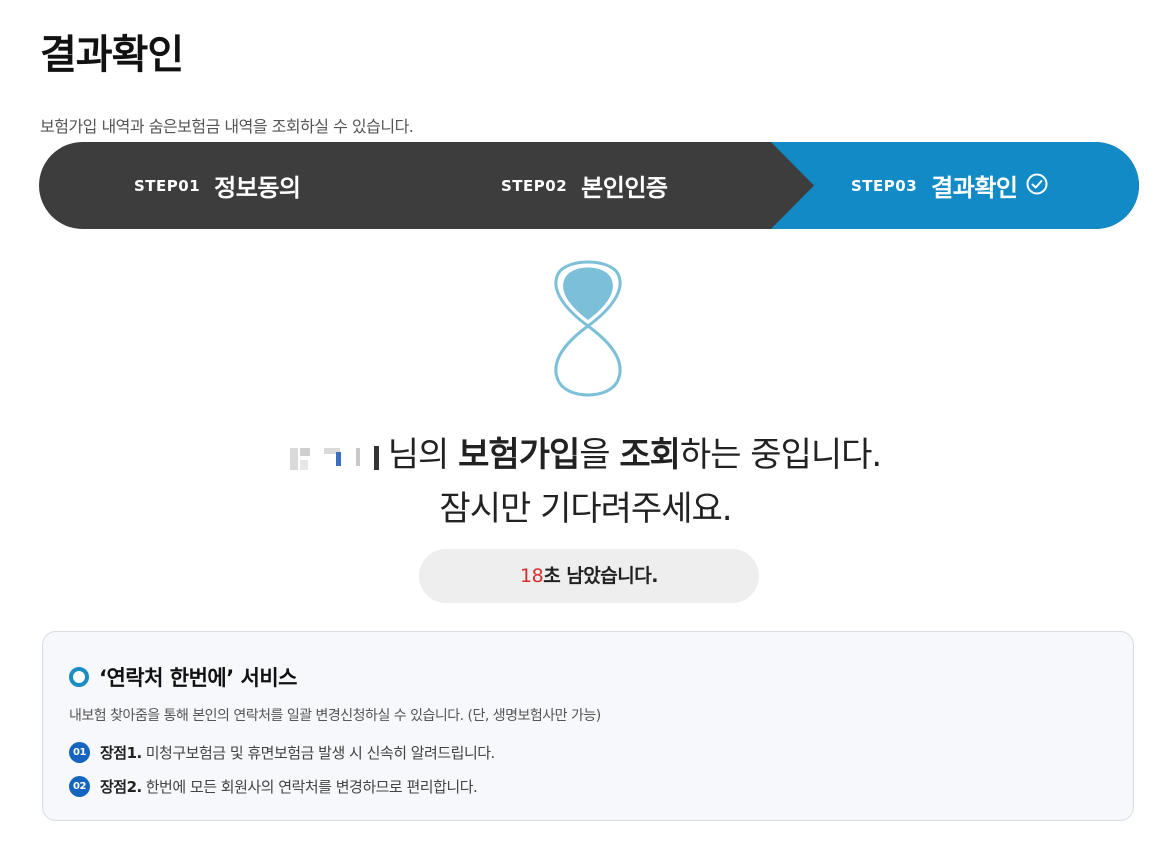 The width and height of the screenshot is (1171, 846). I want to click on benefit-item: 01 장점1. 미청구보험금 및 휴면보험금 발생 시 신속히 알려드립니다., so click(282, 752).